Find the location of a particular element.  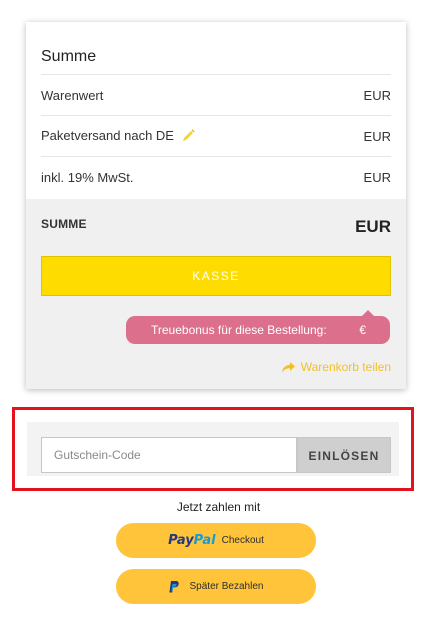

share-icon is located at coordinates (289, 367).